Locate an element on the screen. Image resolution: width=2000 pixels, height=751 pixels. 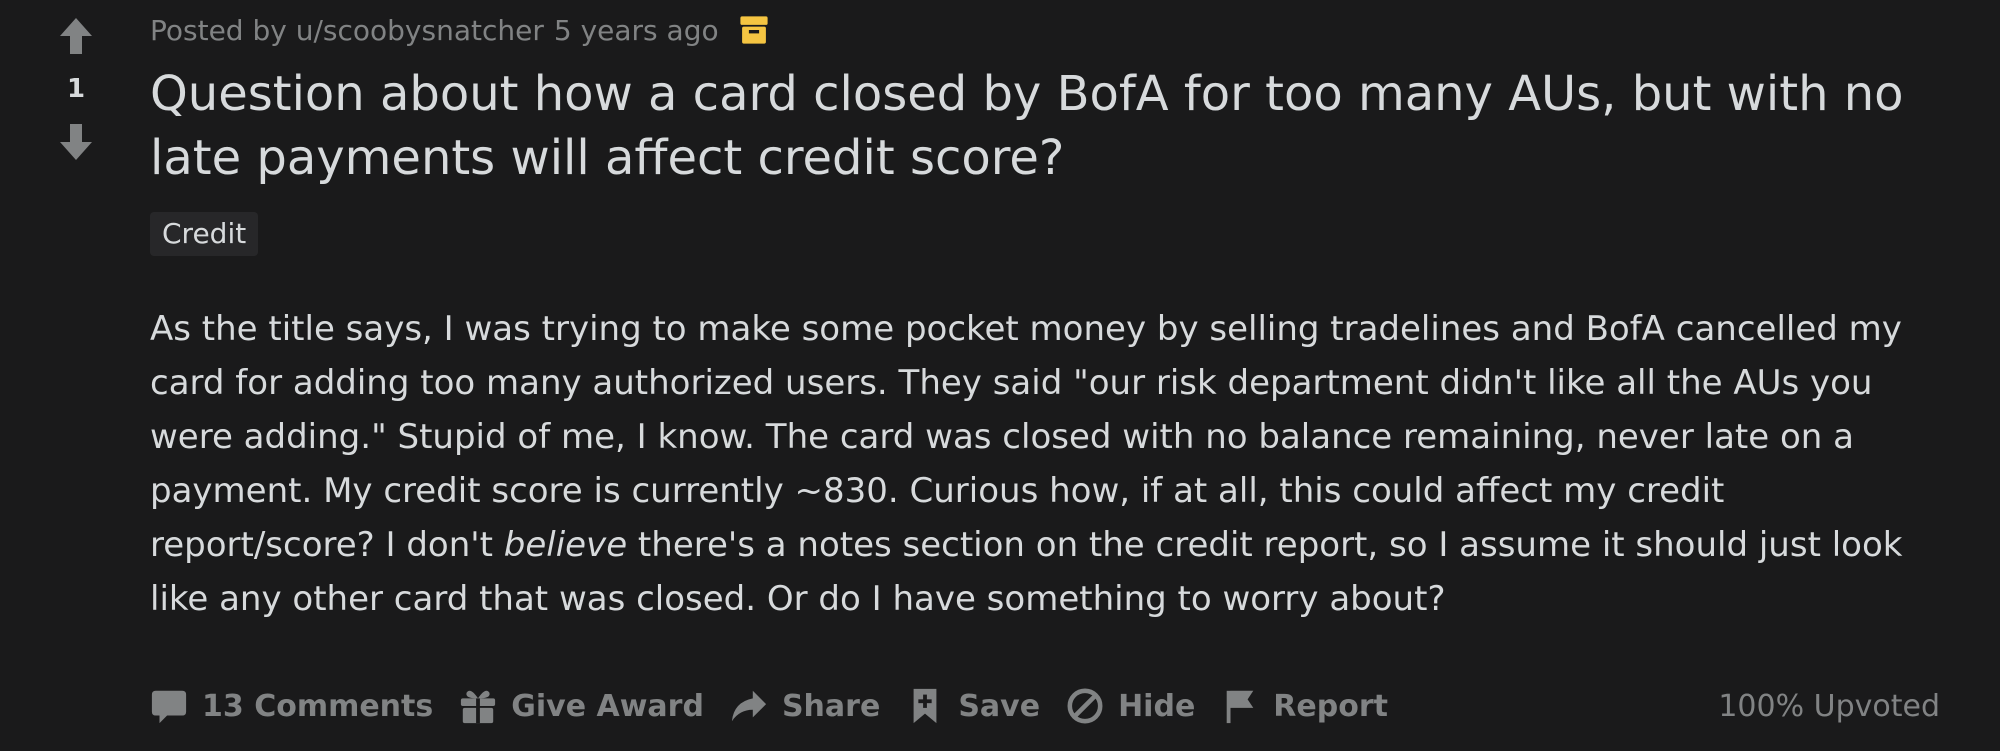
vote-count: 1 is located at coordinates (76, 89).